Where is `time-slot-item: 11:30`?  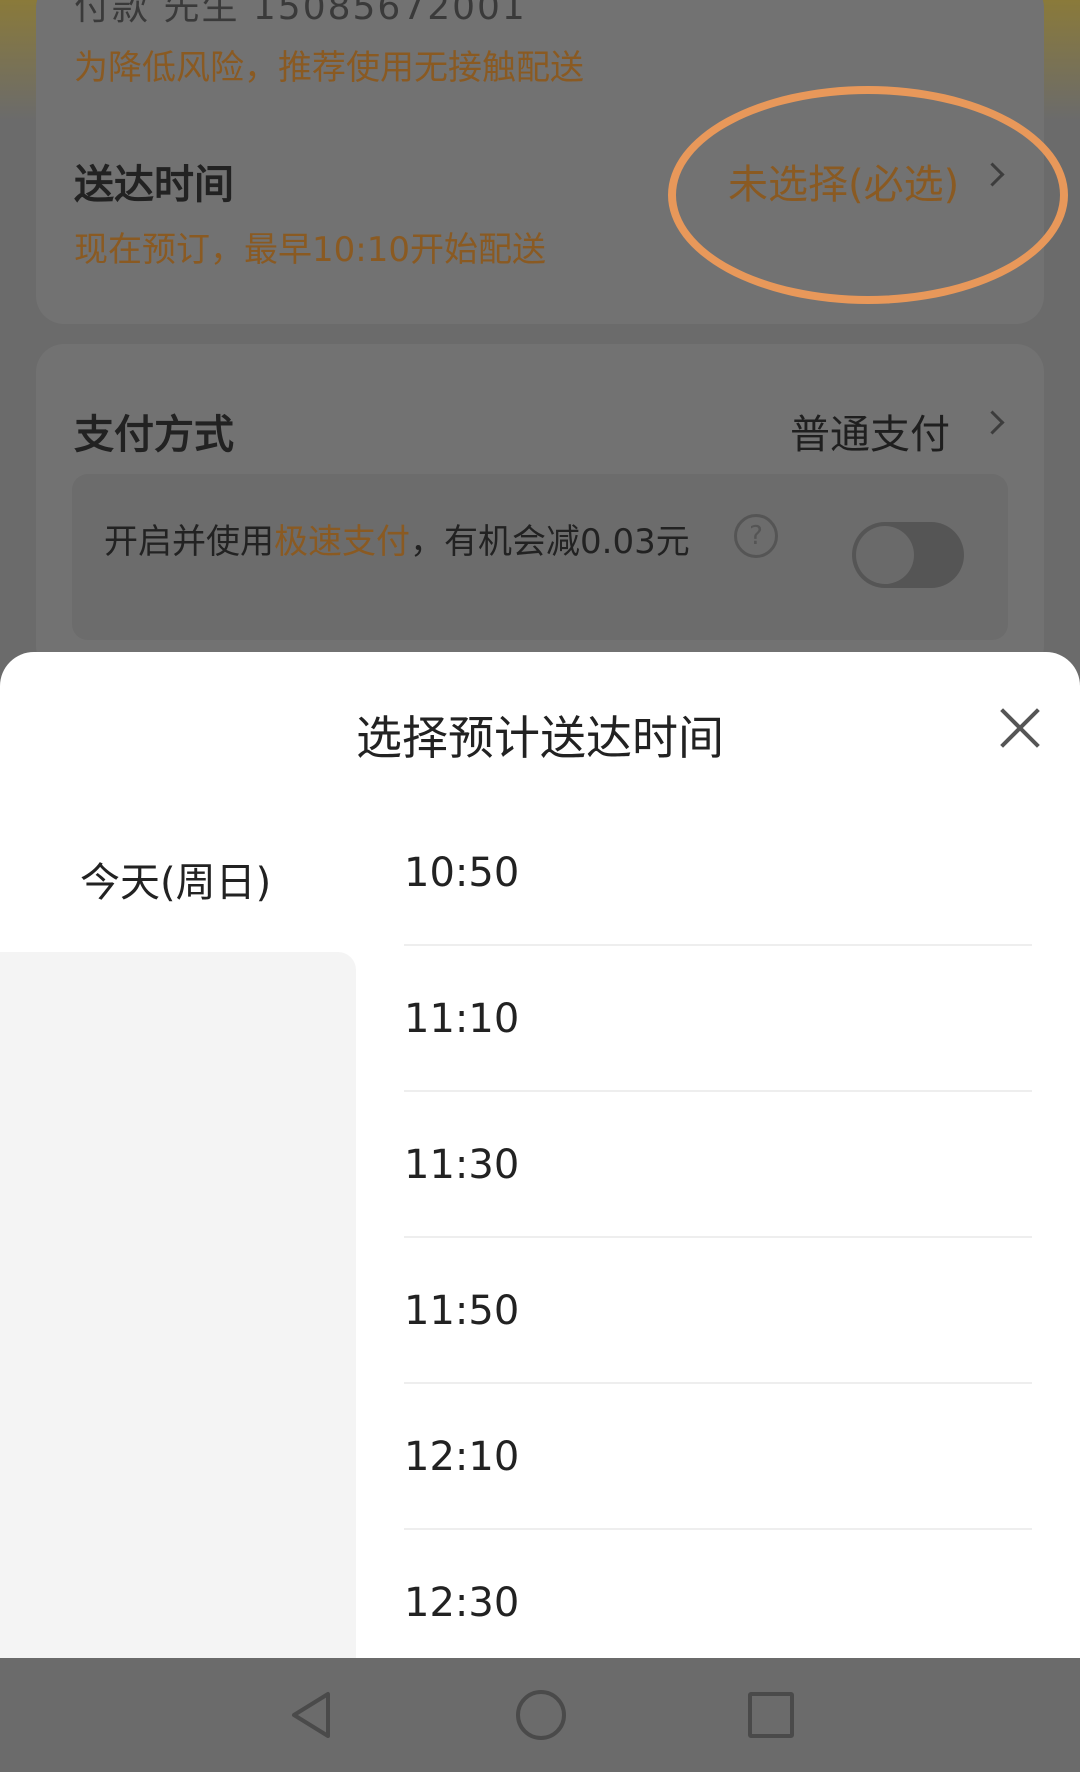
time-slot-item: 11:30 is located at coordinates (718, 1165).